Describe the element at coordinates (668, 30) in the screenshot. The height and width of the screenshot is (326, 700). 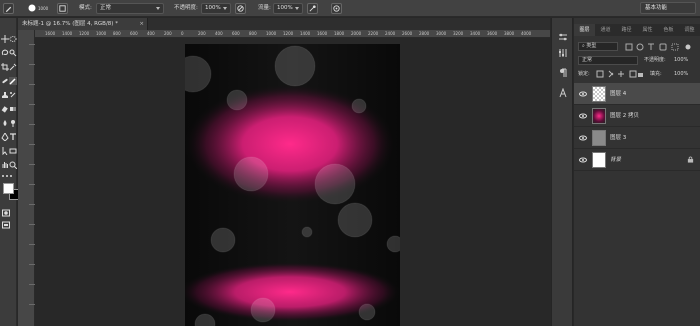
I see `tab-swatches: 色板` at that location.